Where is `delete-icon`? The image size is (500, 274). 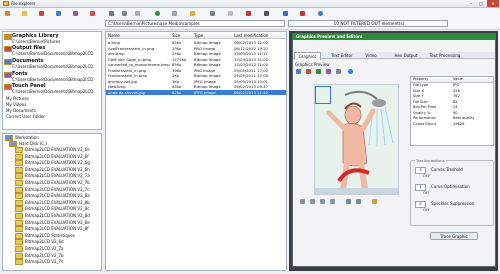 delete-icon is located at coordinates (248, 13).